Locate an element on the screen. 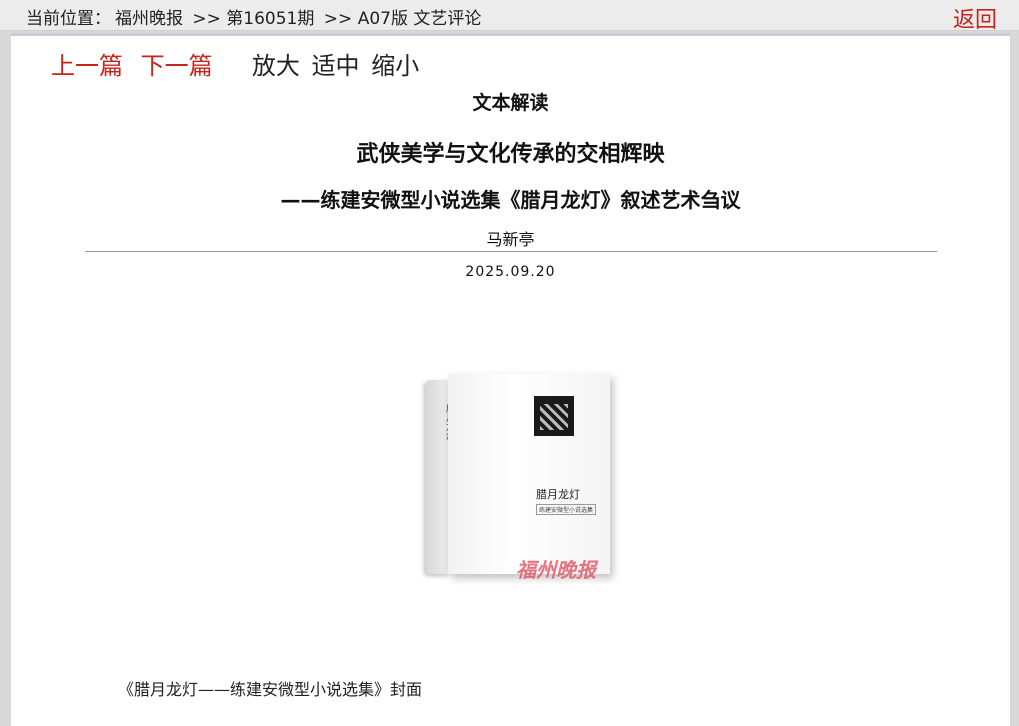 This screenshot has height=726, width=1019. zoom-out-link: 缩小 is located at coordinates (395, 66).